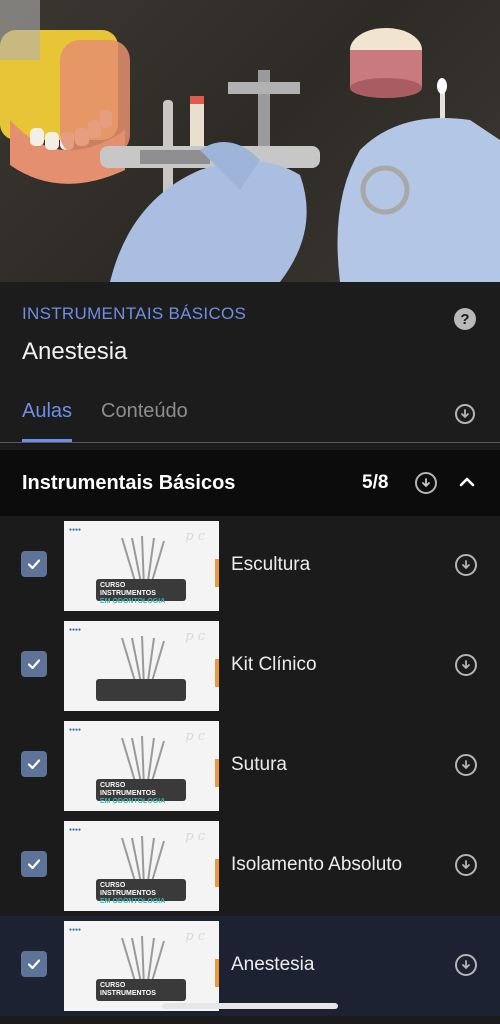 The height and width of the screenshot is (1024, 500). Describe the element at coordinates (129, 483) in the screenshot. I see `module-title: Instrumentais Básicos` at that location.